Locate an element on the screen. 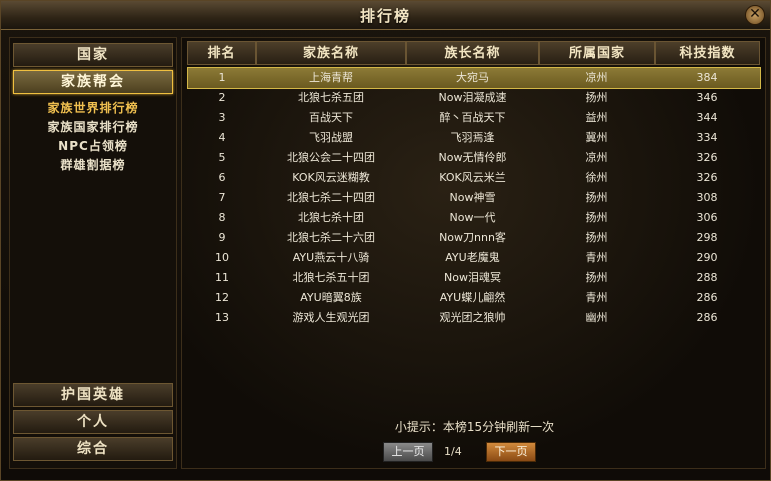 Image resolution: width=771 pixels, height=481 pixels. cell-tech-index: 298 is located at coordinates (707, 237).